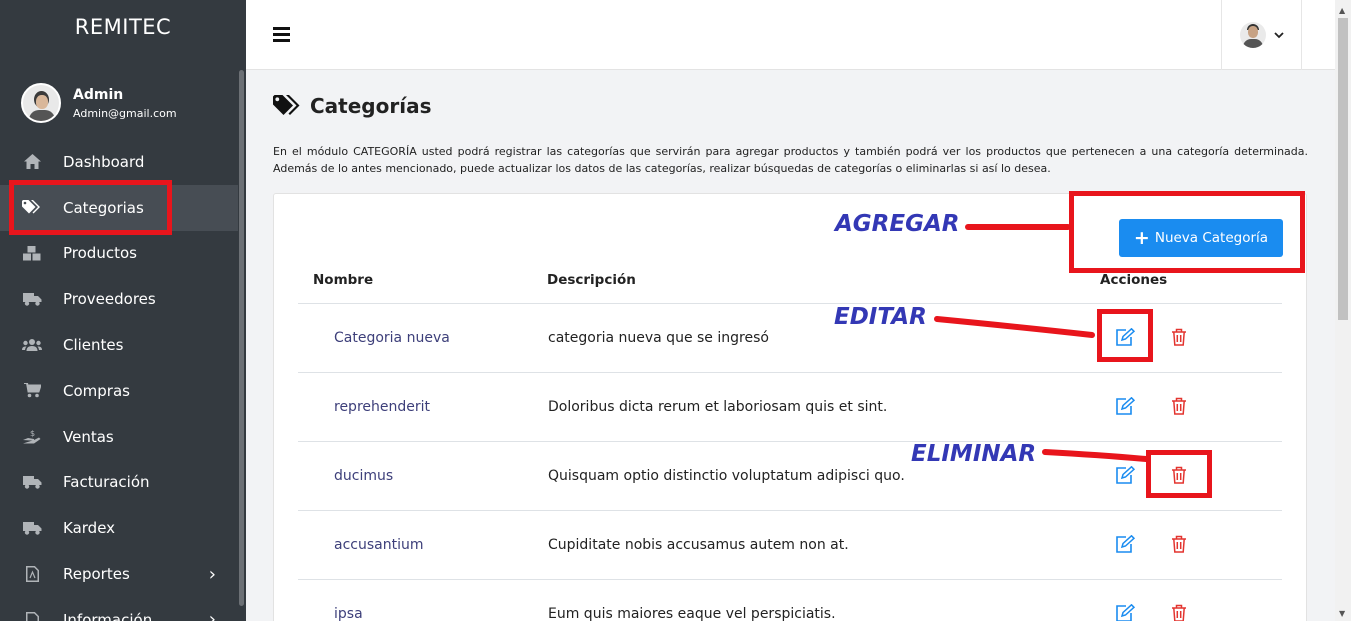  I want to click on annotation-edit-label: EDITAR, so click(880, 317).